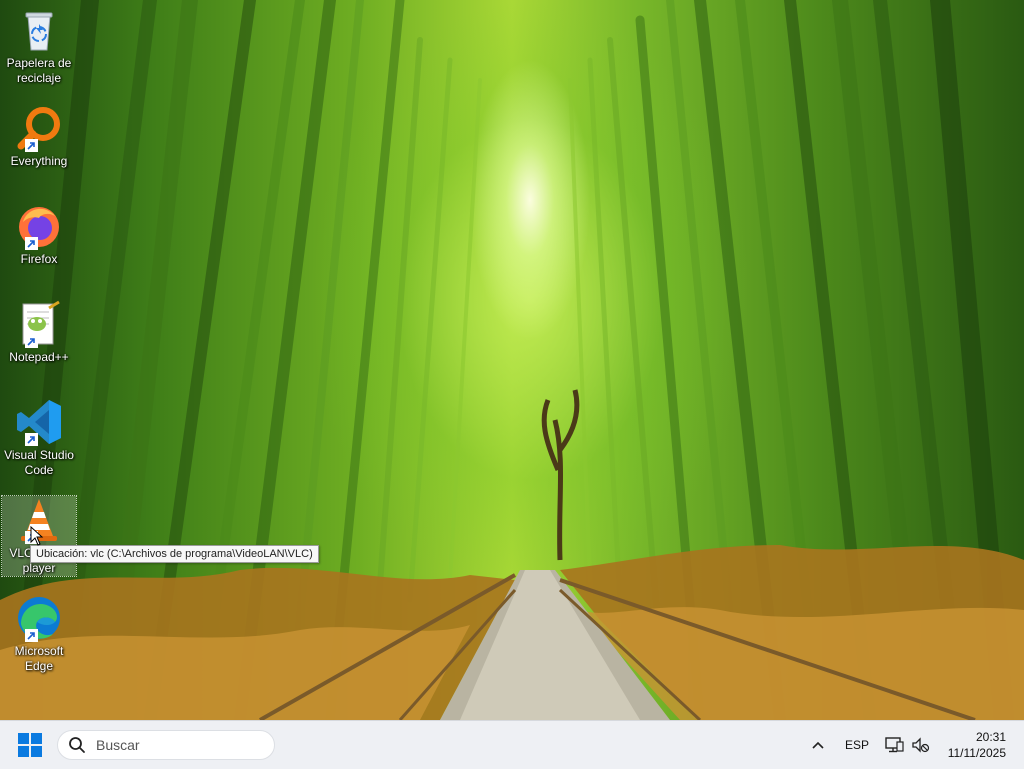 This screenshot has width=1024, height=769. I want to click on desktop-icon-edge: Microsoft Edge, so click(39, 634).